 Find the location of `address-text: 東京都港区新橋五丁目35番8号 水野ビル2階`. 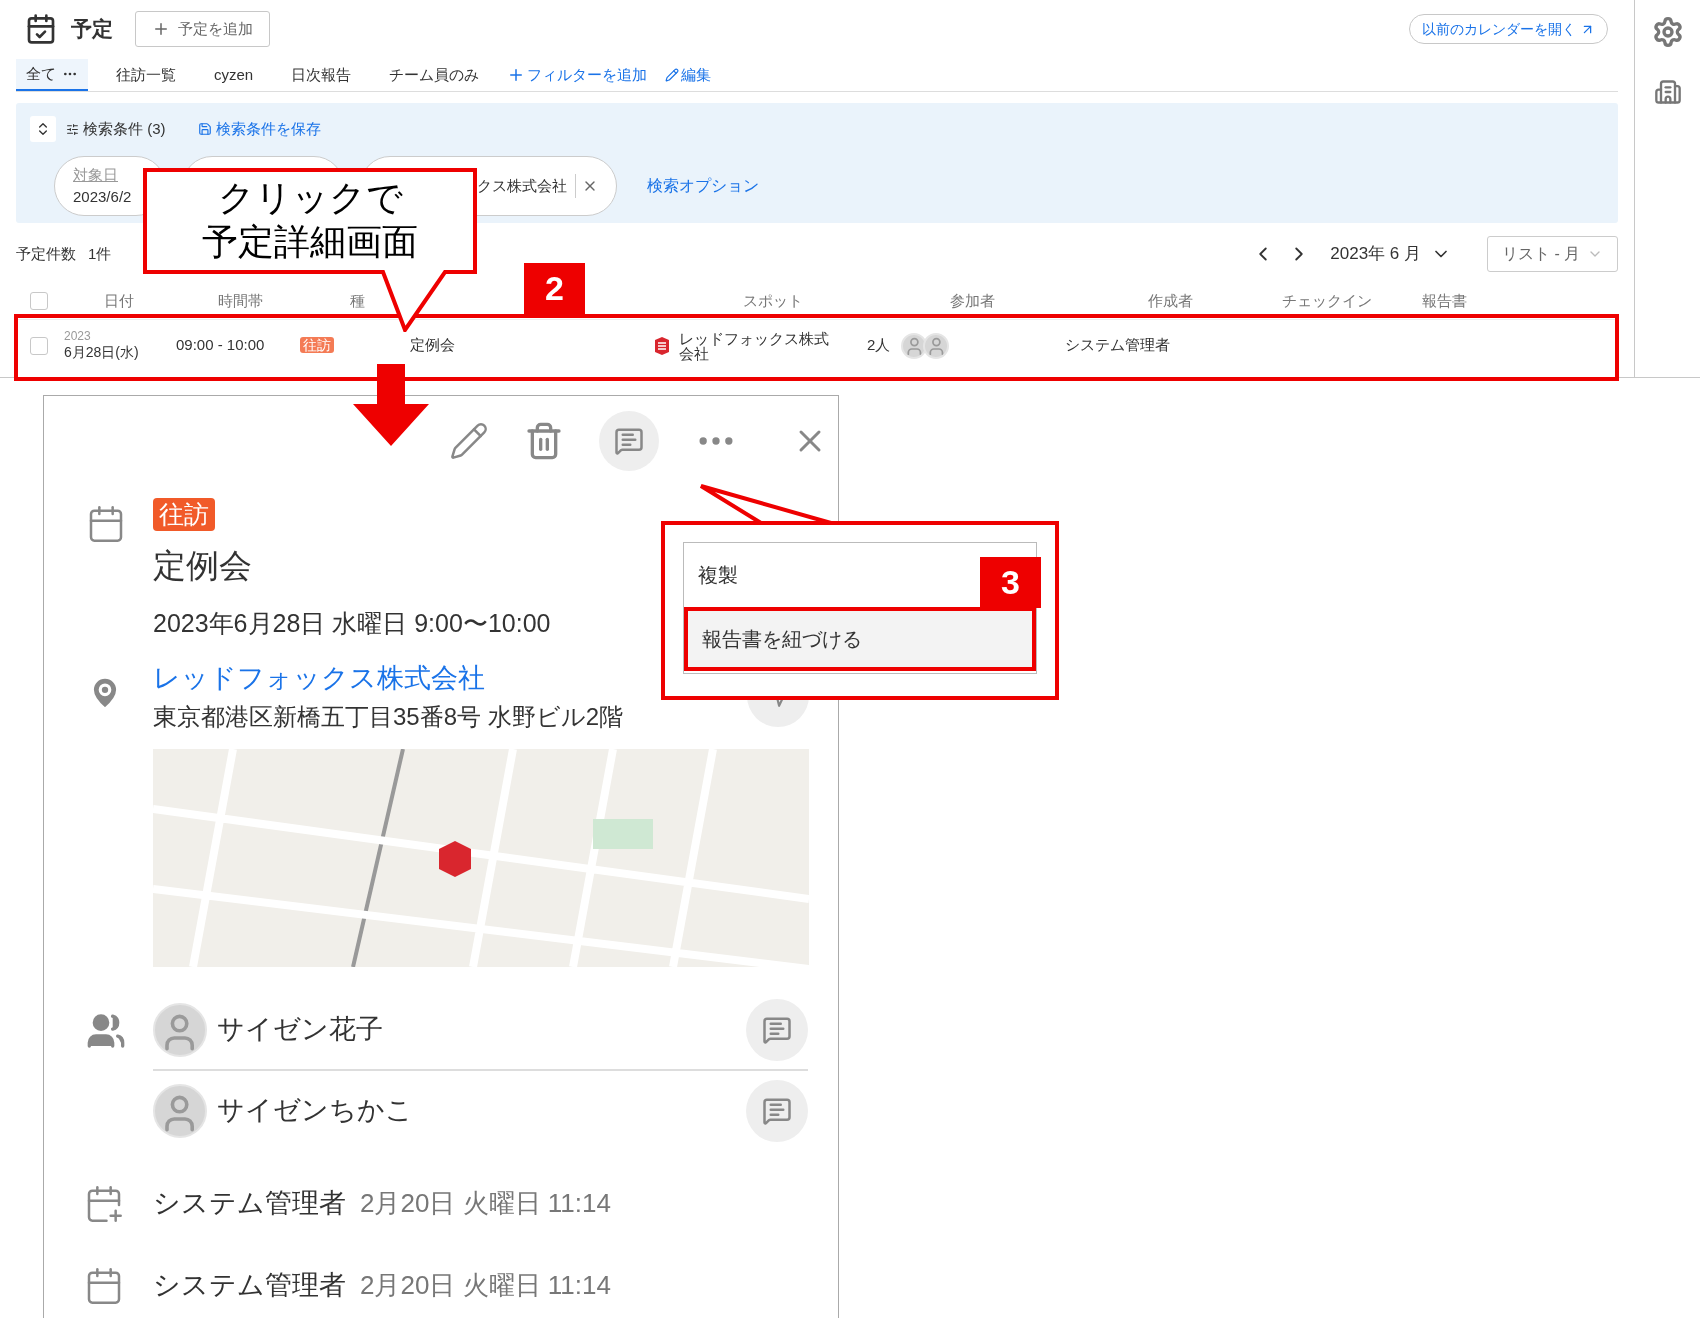

address-text: 東京都港区新橋五丁目35番8号 水野ビル2階 is located at coordinates (388, 716).